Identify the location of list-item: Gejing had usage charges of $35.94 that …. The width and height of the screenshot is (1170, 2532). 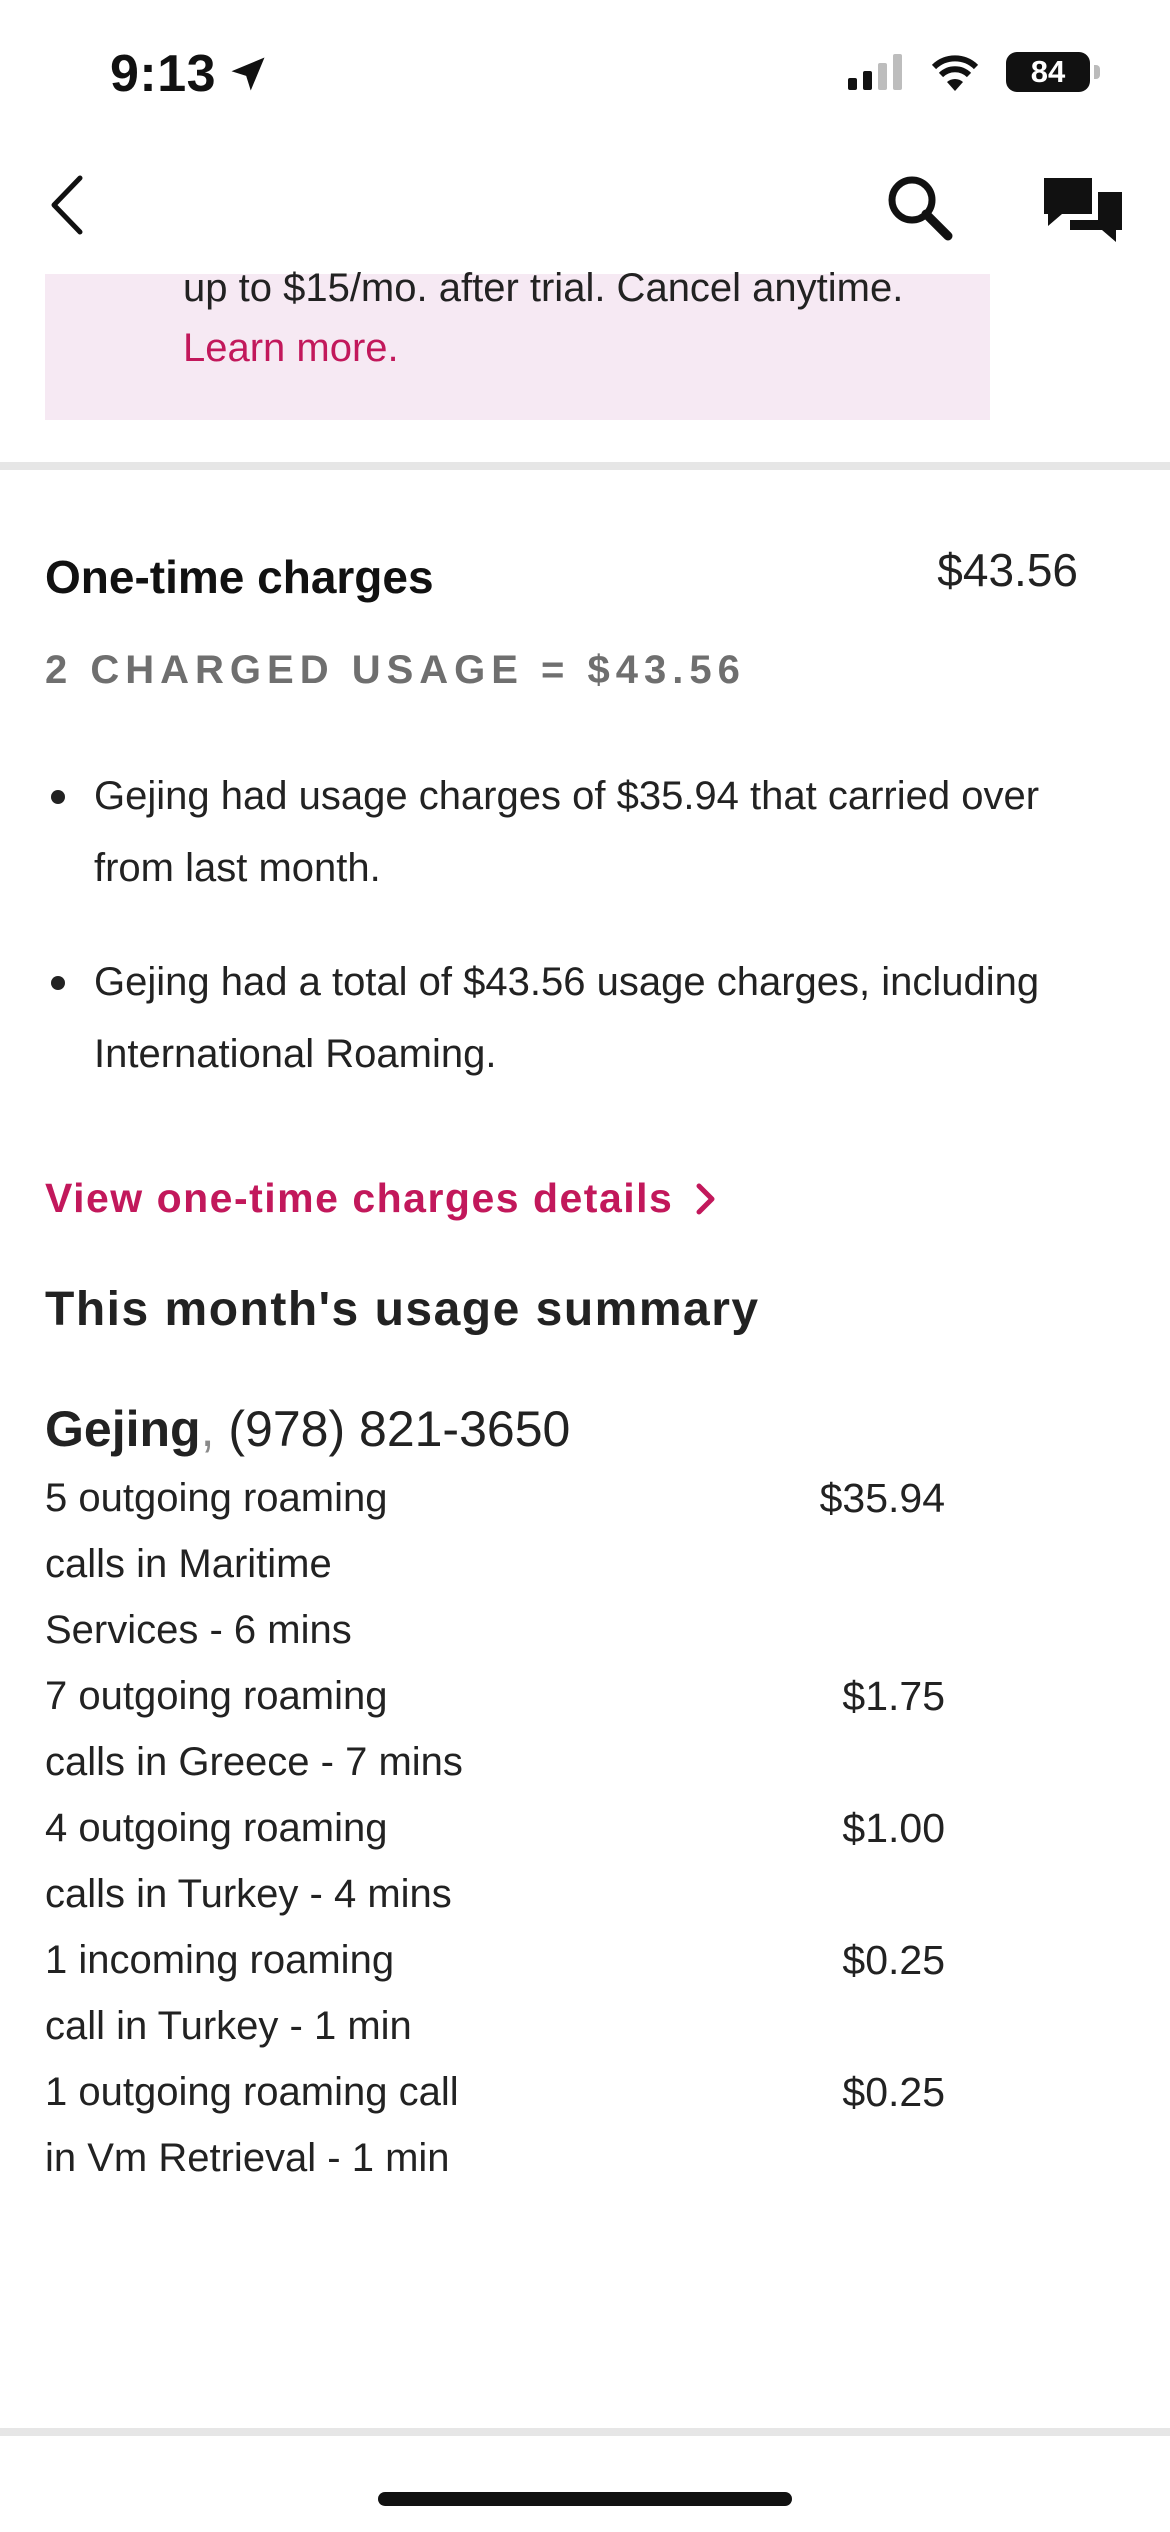
(545, 832).